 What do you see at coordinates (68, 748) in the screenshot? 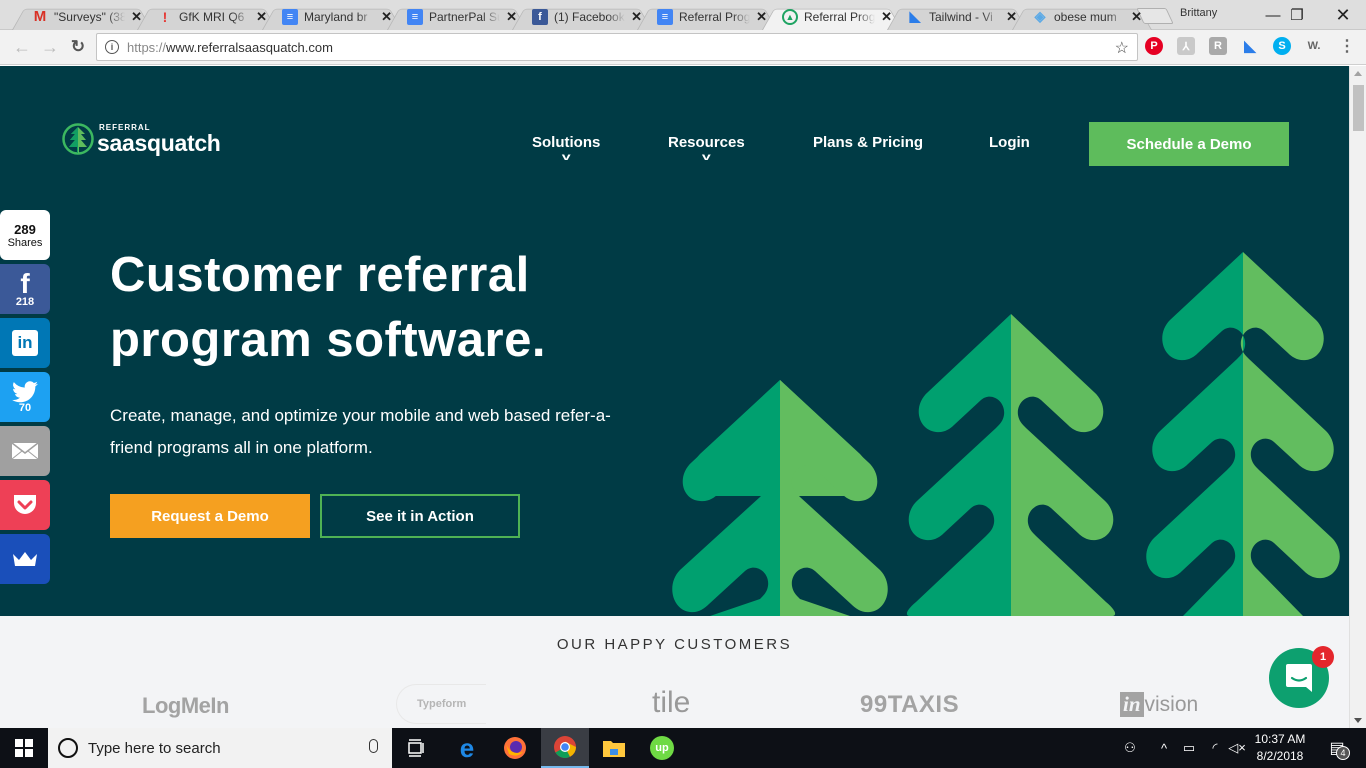
I see `cortana-icon` at bounding box center [68, 748].